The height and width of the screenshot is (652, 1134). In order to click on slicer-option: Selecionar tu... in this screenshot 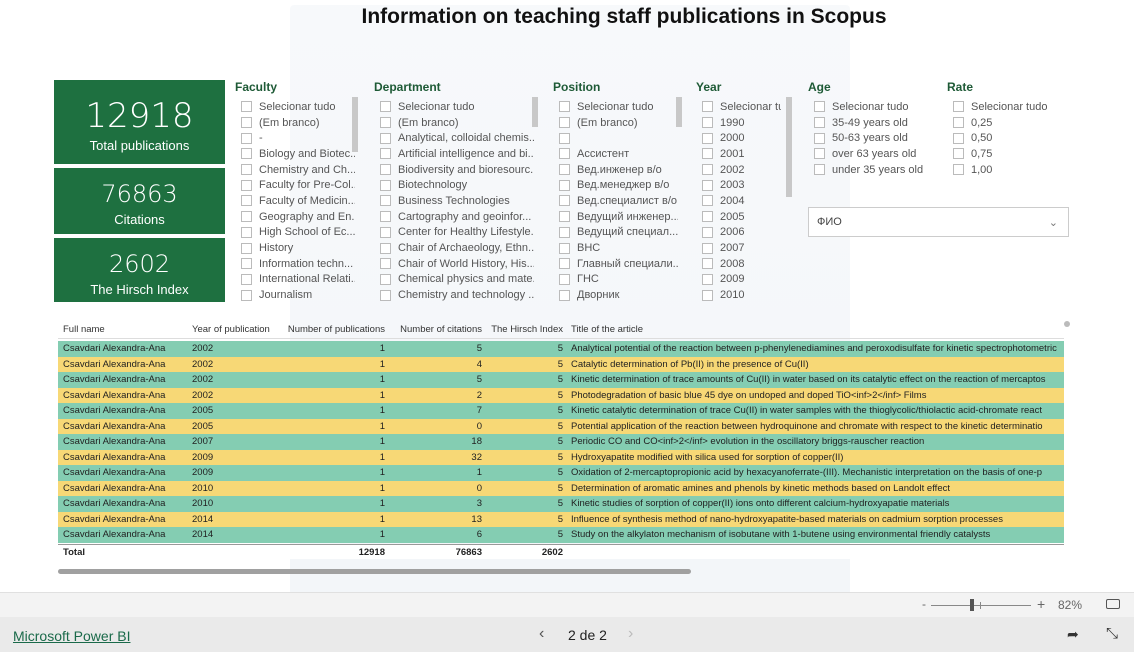, I will do `click(738, 107)`.